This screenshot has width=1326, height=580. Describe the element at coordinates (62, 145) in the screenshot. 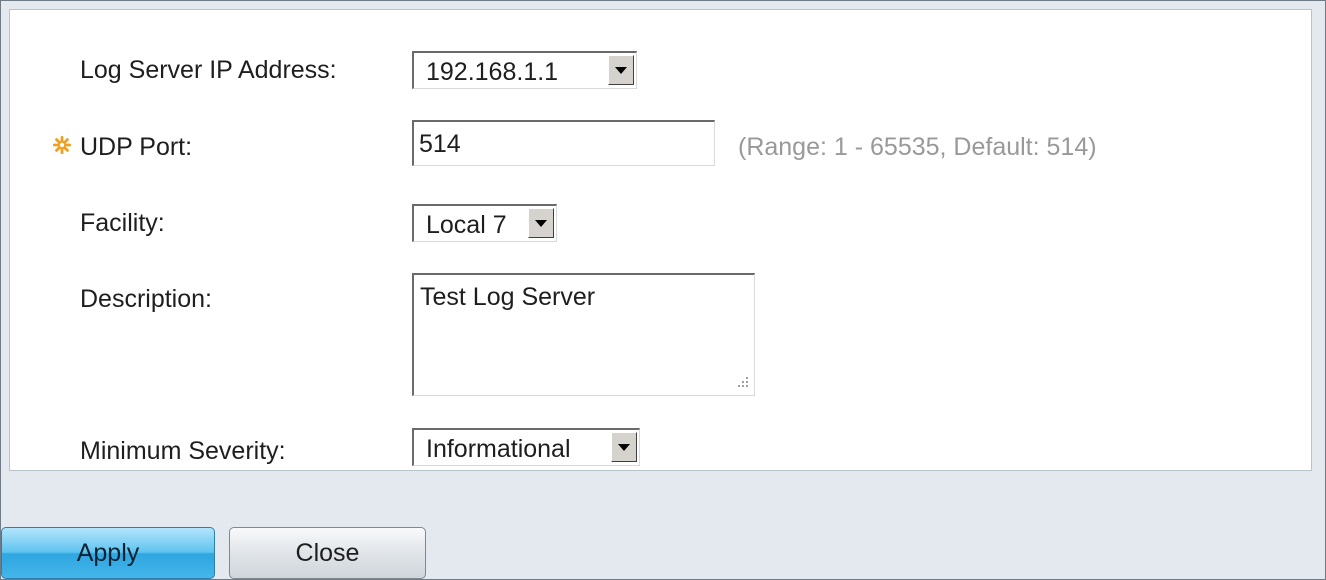

I see `required-asterisk-icon` at that location.